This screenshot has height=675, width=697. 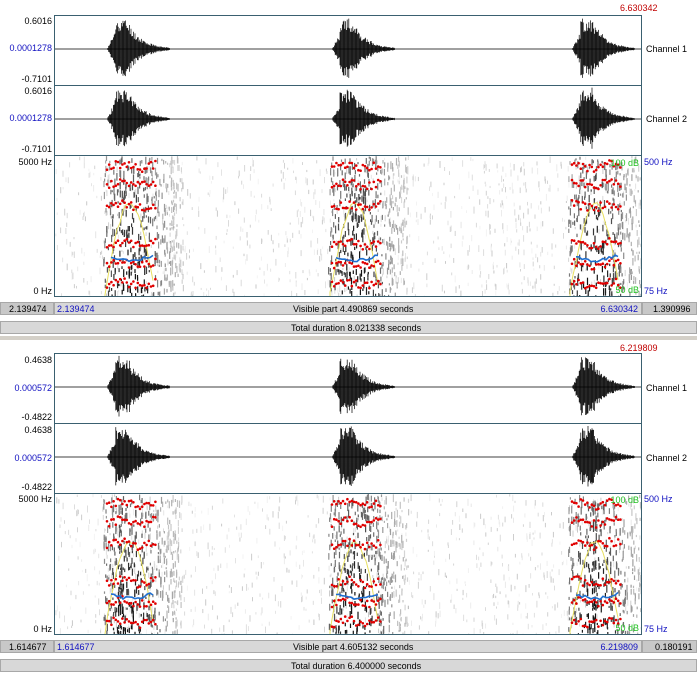 I want to click on hidden-left-segment: 1.614677, so click(x=27, y=646).